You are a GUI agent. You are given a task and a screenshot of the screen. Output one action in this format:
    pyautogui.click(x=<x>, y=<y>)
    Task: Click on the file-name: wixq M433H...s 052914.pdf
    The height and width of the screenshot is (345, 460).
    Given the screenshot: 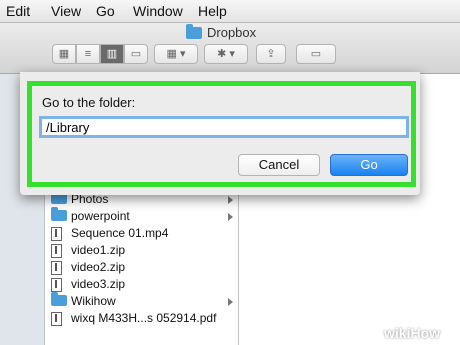 What is the action you would take?
    pyautogui.click(x=144, y=318)
    